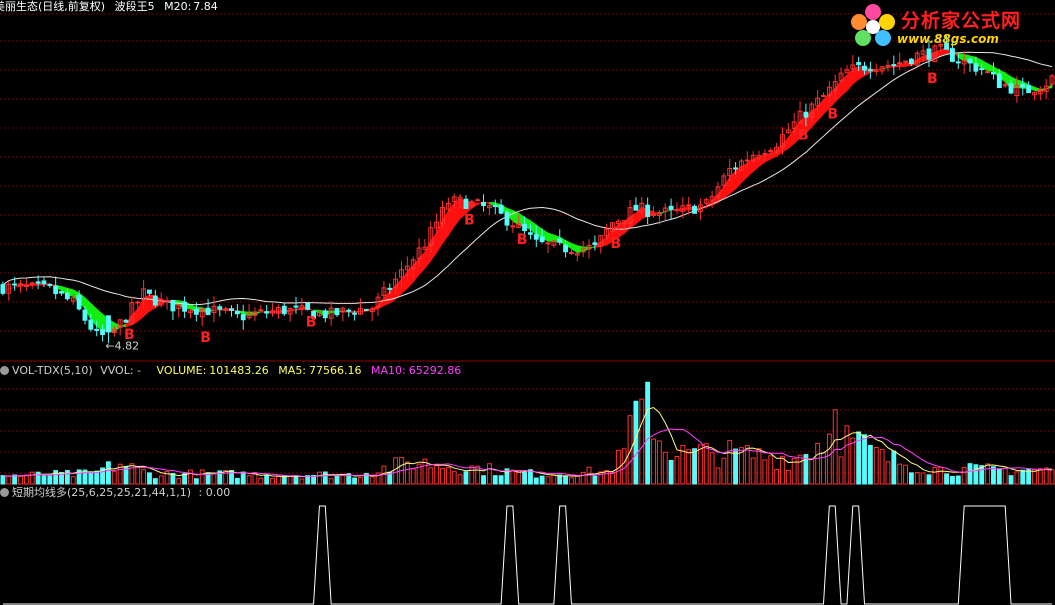  I want to click on ma10-value: 65292.86, so click(435, 370).